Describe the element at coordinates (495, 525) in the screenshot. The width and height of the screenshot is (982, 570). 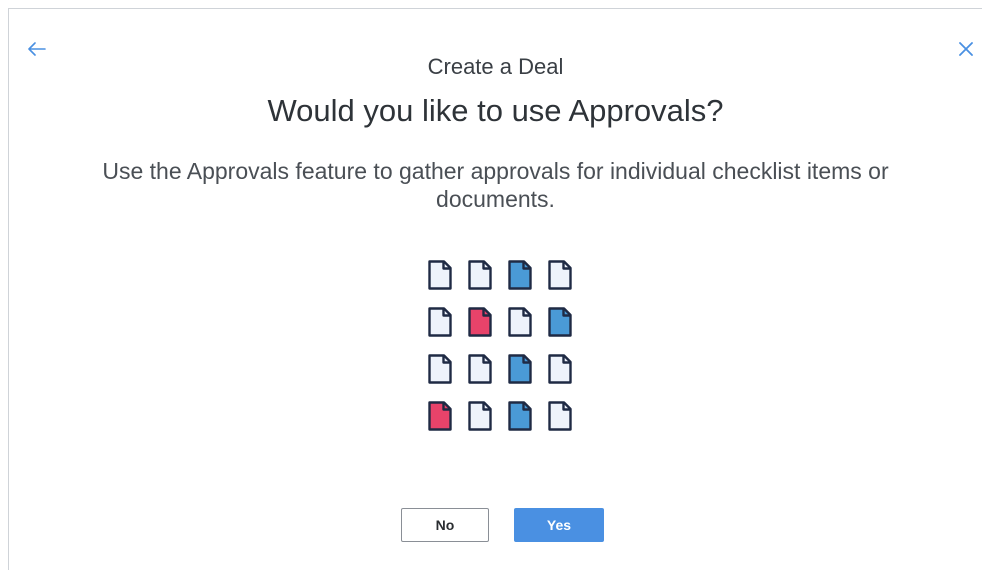
I see `dialog-actions: No Yes` at that location.